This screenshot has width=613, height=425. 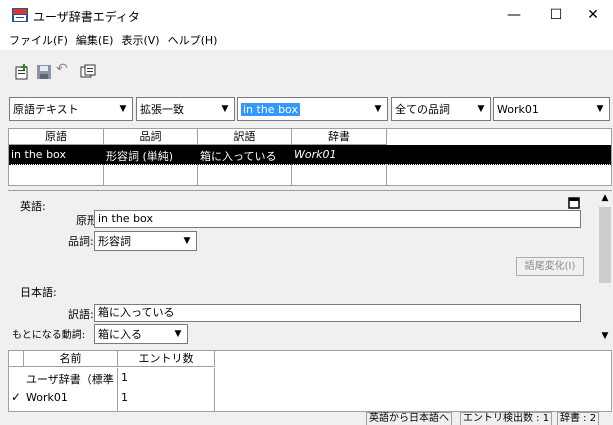 I want to click on pos-select-value: 全ての品詞, so click(x=422, y=109).